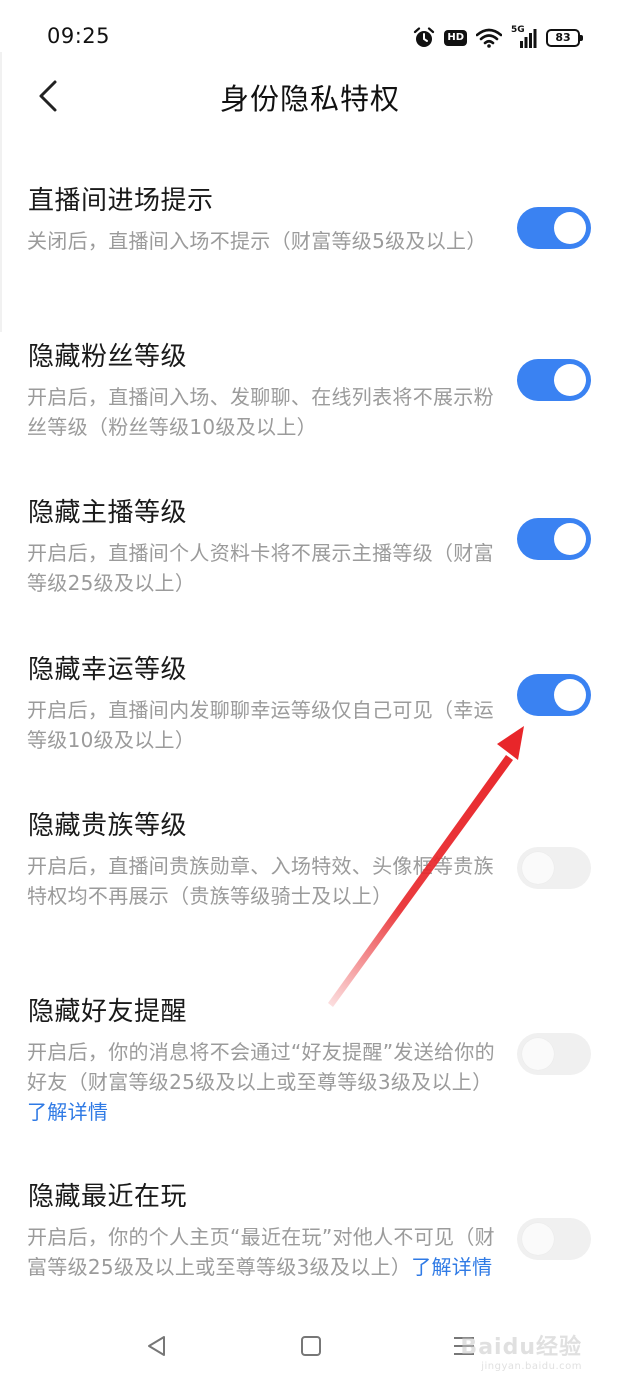 Image resolution: width=620 pixels, height=1386 pixels. I want to click on setting-description: 关闭后，直播间入场不提示（财富等级5级及以上）, so click(262, 241).